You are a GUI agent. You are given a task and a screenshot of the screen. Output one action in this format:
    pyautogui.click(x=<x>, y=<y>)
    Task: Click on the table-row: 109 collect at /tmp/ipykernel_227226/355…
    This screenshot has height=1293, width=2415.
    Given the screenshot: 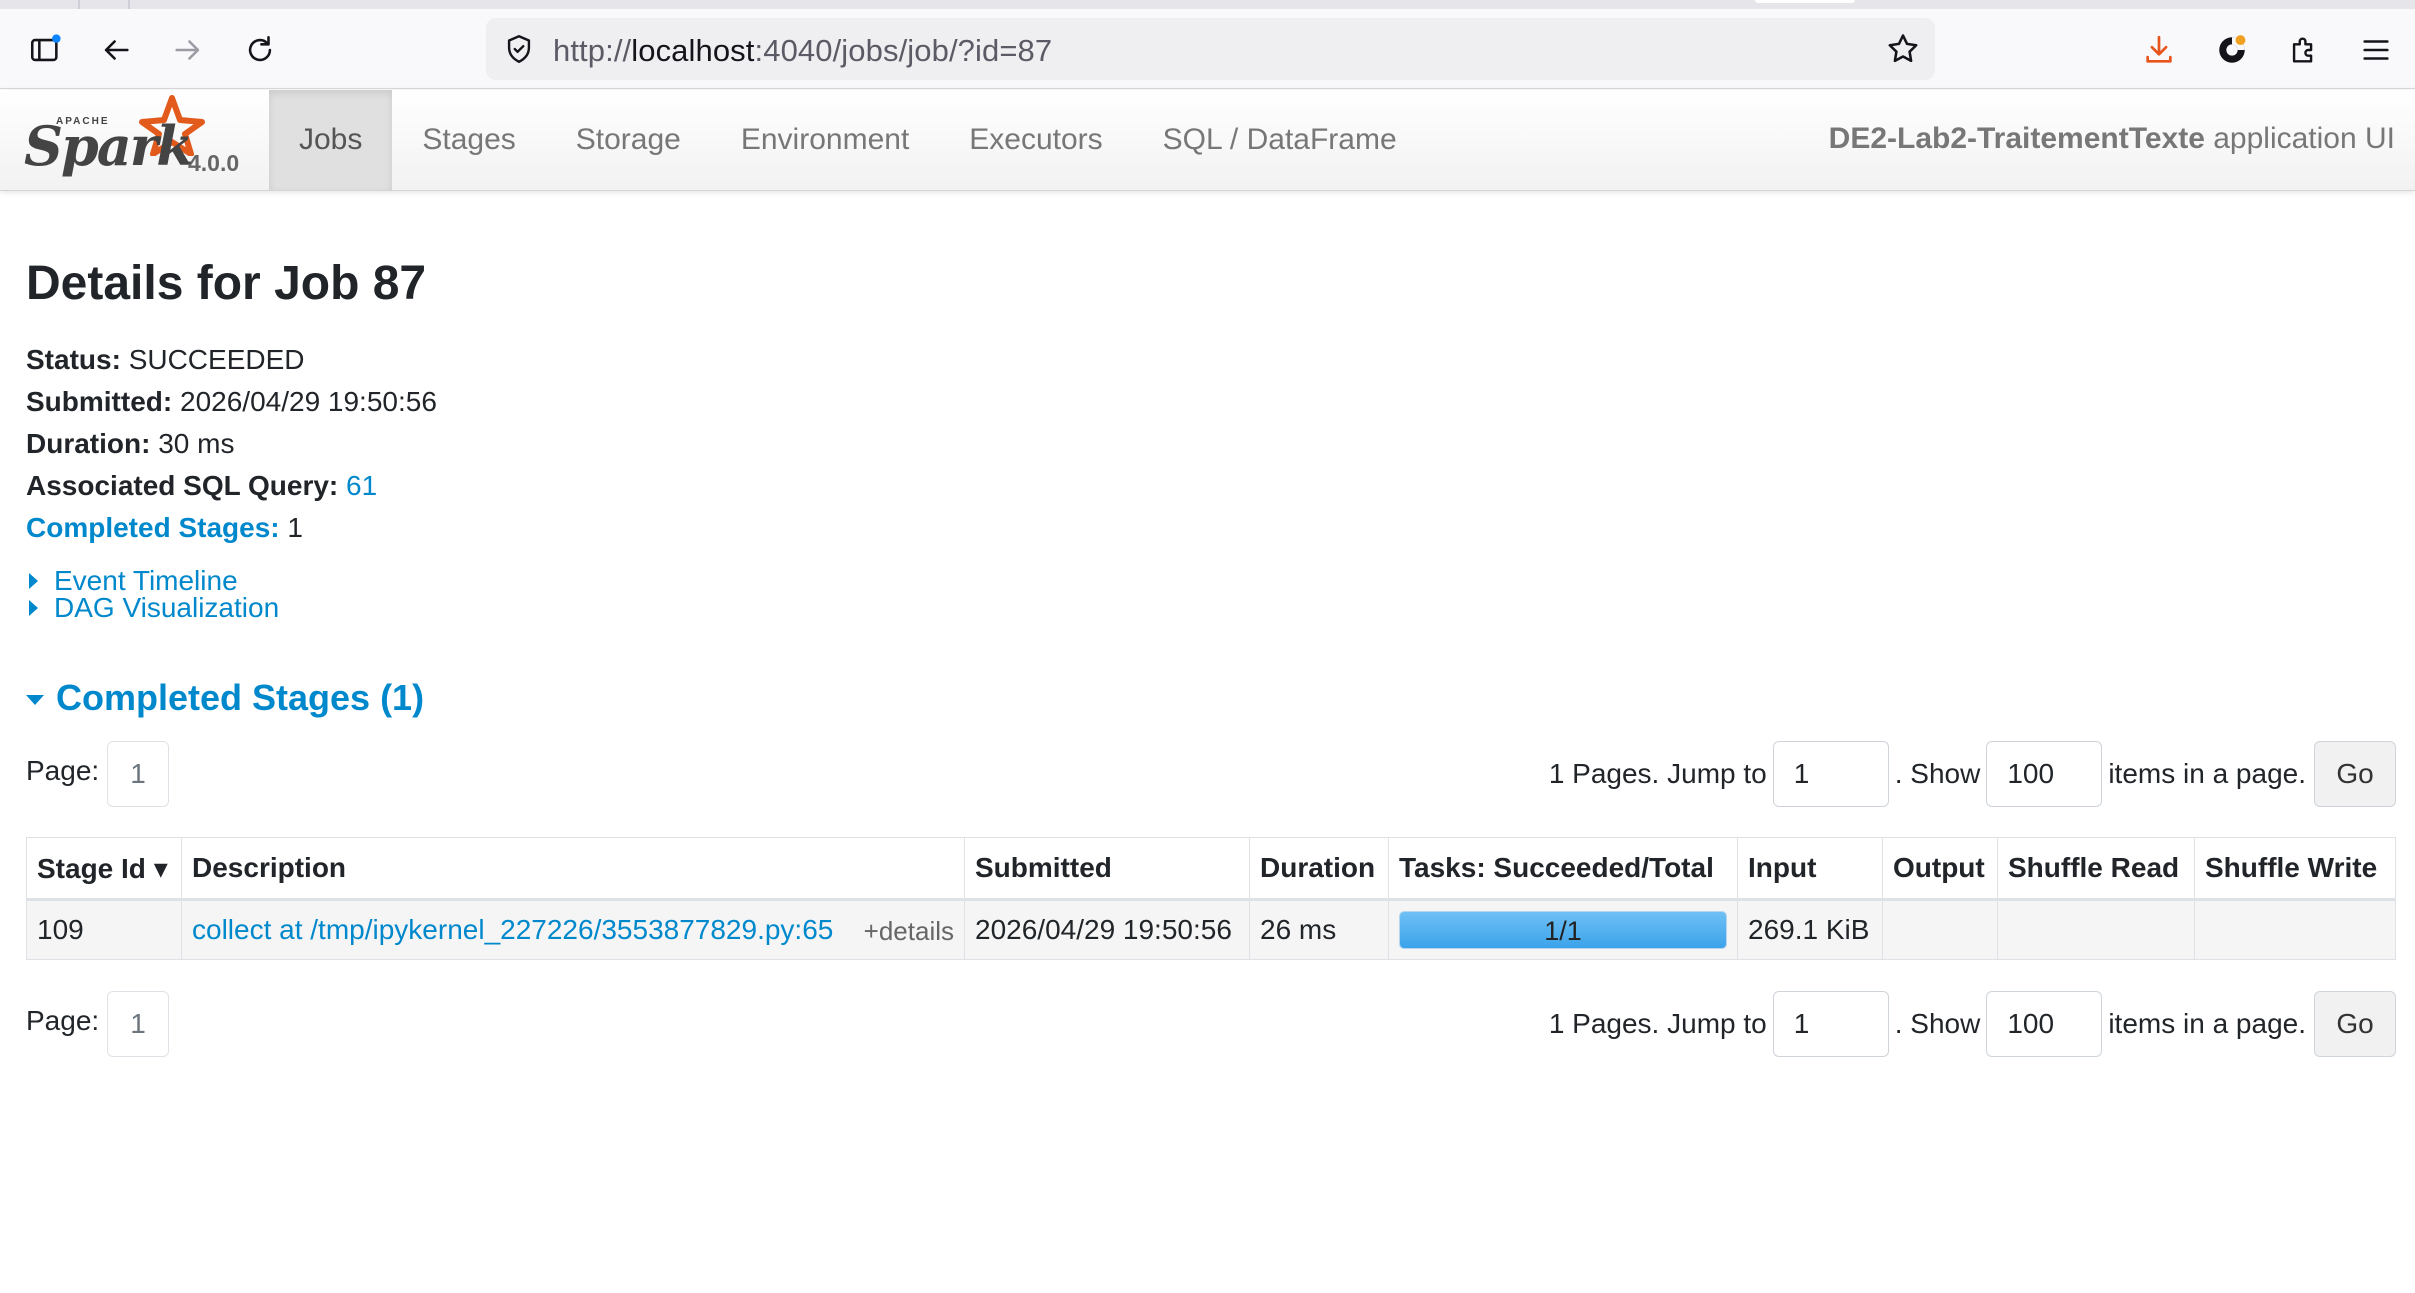 What is the action you would take?
    pyautogui.click(x=1211, y=929)
    